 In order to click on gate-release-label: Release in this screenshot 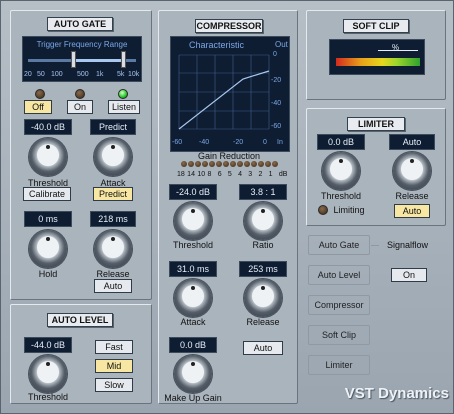, I will do `click(113, 274)`.